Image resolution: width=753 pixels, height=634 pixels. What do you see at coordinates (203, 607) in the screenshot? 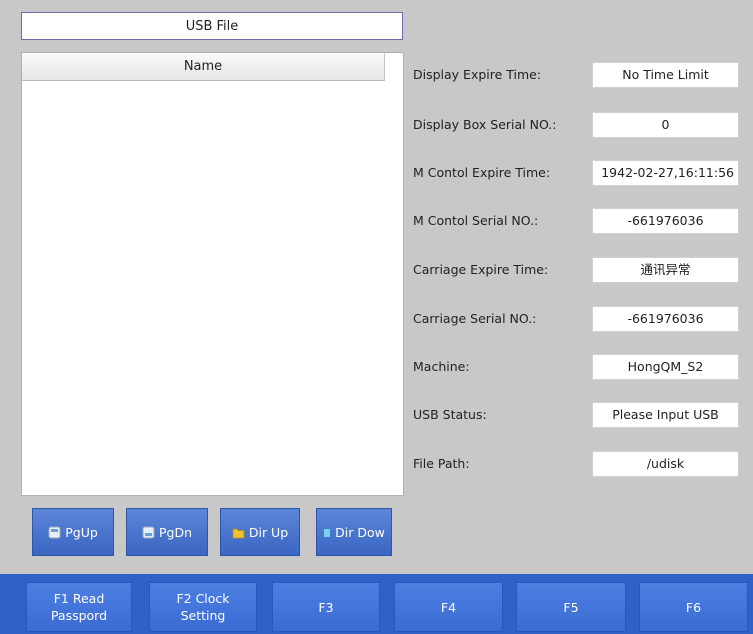
I see `f2-clock-setting-button: F2 Clock Setting` at bounding box center [203, 607].